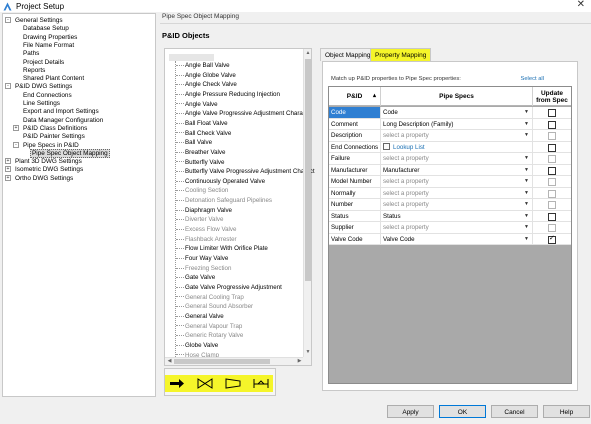 The height and width of the screenshot is (424, 591). What do you see at coordinates (552, 239) in the screenshot?
I see `update-from-spec-checkbox: ✓` at bounding box center [552, 239].